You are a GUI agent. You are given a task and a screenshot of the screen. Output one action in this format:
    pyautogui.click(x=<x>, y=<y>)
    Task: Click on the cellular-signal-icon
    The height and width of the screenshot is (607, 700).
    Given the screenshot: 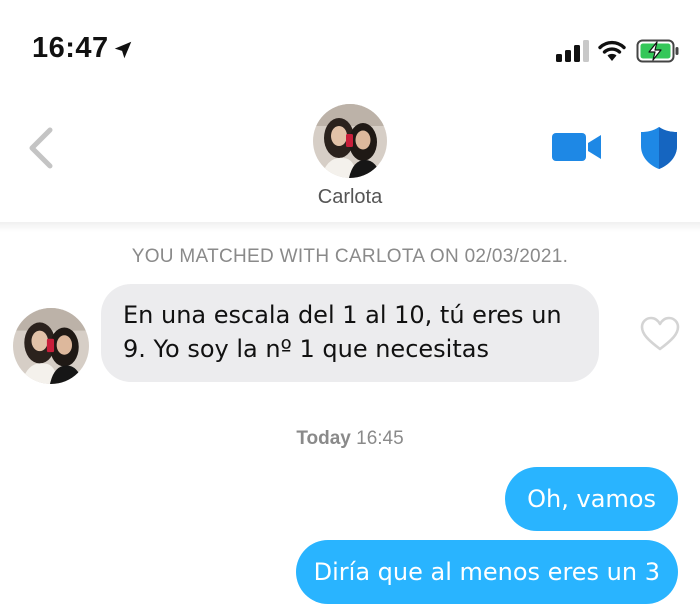 What is the action you would take?
    pyautogui.click(x=572, y=51)
    